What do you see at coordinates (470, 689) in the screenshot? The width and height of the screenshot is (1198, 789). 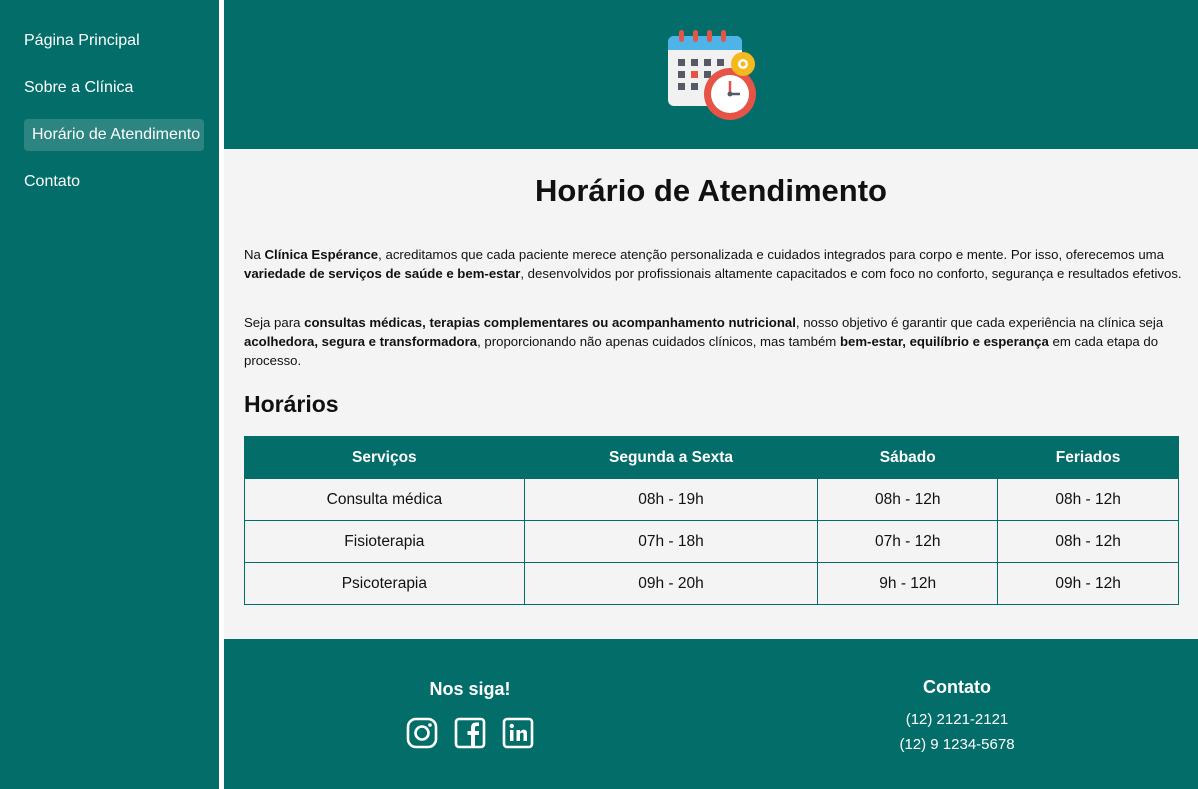 I see `follow-title: Nos siga!` at bounding box center [470, 689].